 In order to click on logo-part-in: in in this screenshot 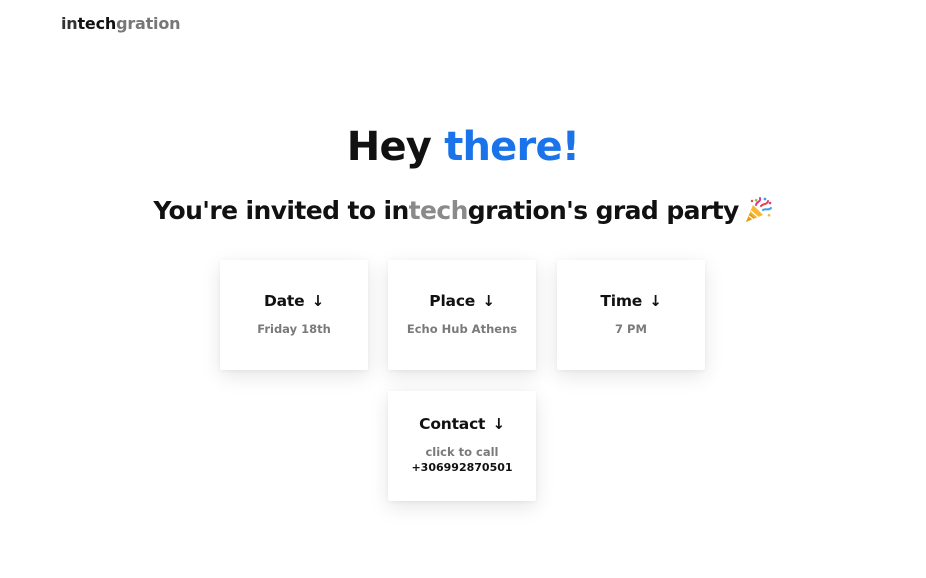, I will do `click(69, 23)`.